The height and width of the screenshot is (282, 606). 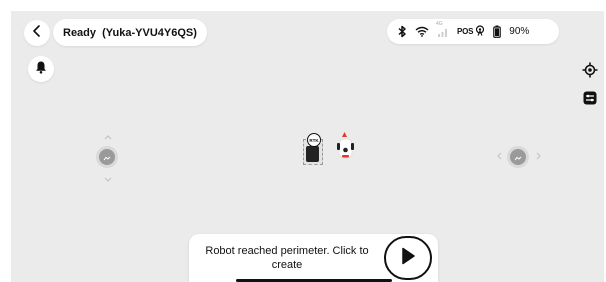 What do you see at coordinates (287, 258) in the screenshot?
I see `banner-message: Robot reached perimeter. Click to create` at bounding box center [287, 258].